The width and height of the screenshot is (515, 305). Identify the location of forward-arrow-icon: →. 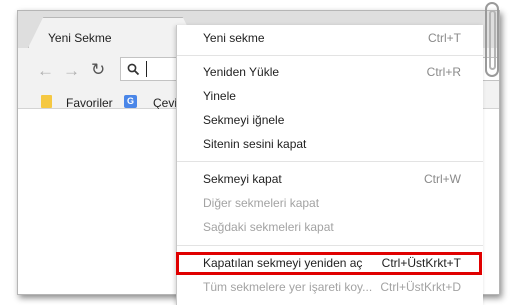
(71, 70).